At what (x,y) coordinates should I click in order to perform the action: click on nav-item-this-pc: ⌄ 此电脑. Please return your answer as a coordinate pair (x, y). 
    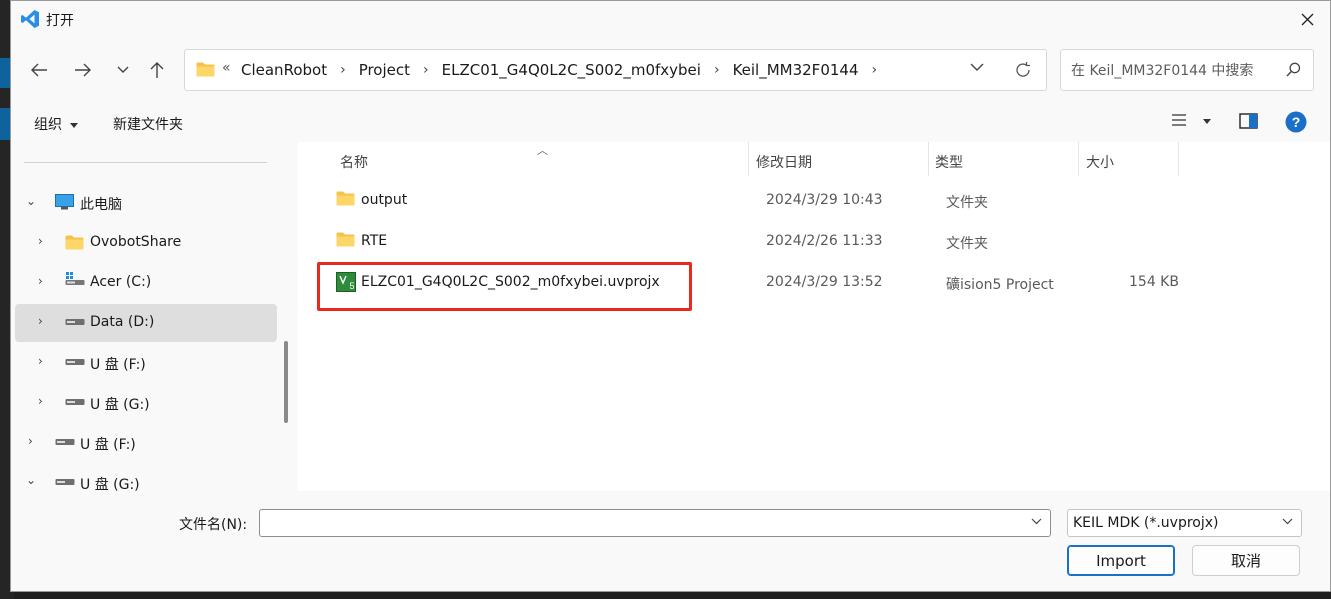
    Looking at the image, I should click on (146, 202).